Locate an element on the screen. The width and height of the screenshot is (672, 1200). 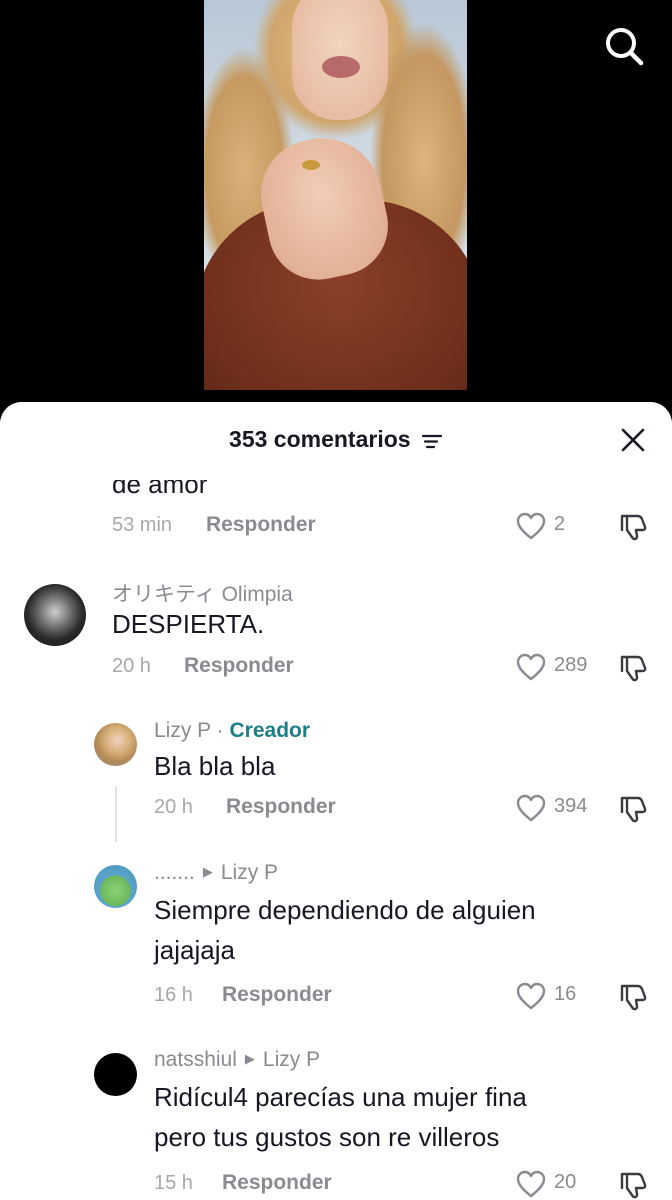
comment-text-line: Siempre dependiendo de alguien is located at coordinates (345, 910).